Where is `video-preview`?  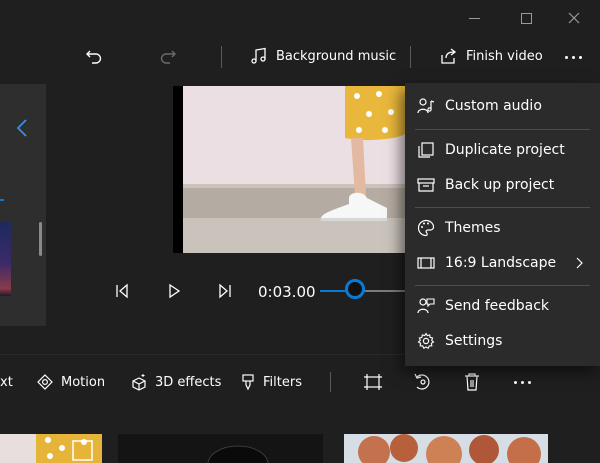 video-preview is located at coordinates (289, 169).